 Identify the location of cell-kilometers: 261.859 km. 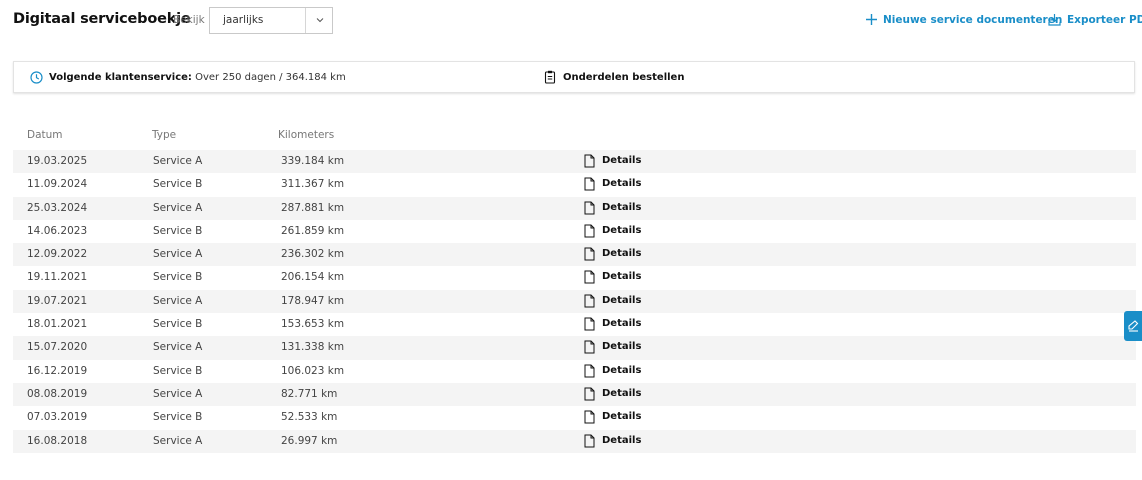
(313, 230).